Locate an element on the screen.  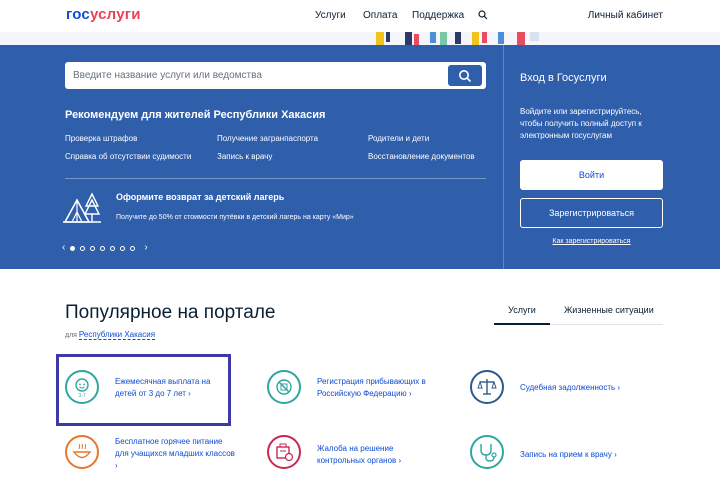
logo-gos-text: гос is located at coordinates (78, 14).